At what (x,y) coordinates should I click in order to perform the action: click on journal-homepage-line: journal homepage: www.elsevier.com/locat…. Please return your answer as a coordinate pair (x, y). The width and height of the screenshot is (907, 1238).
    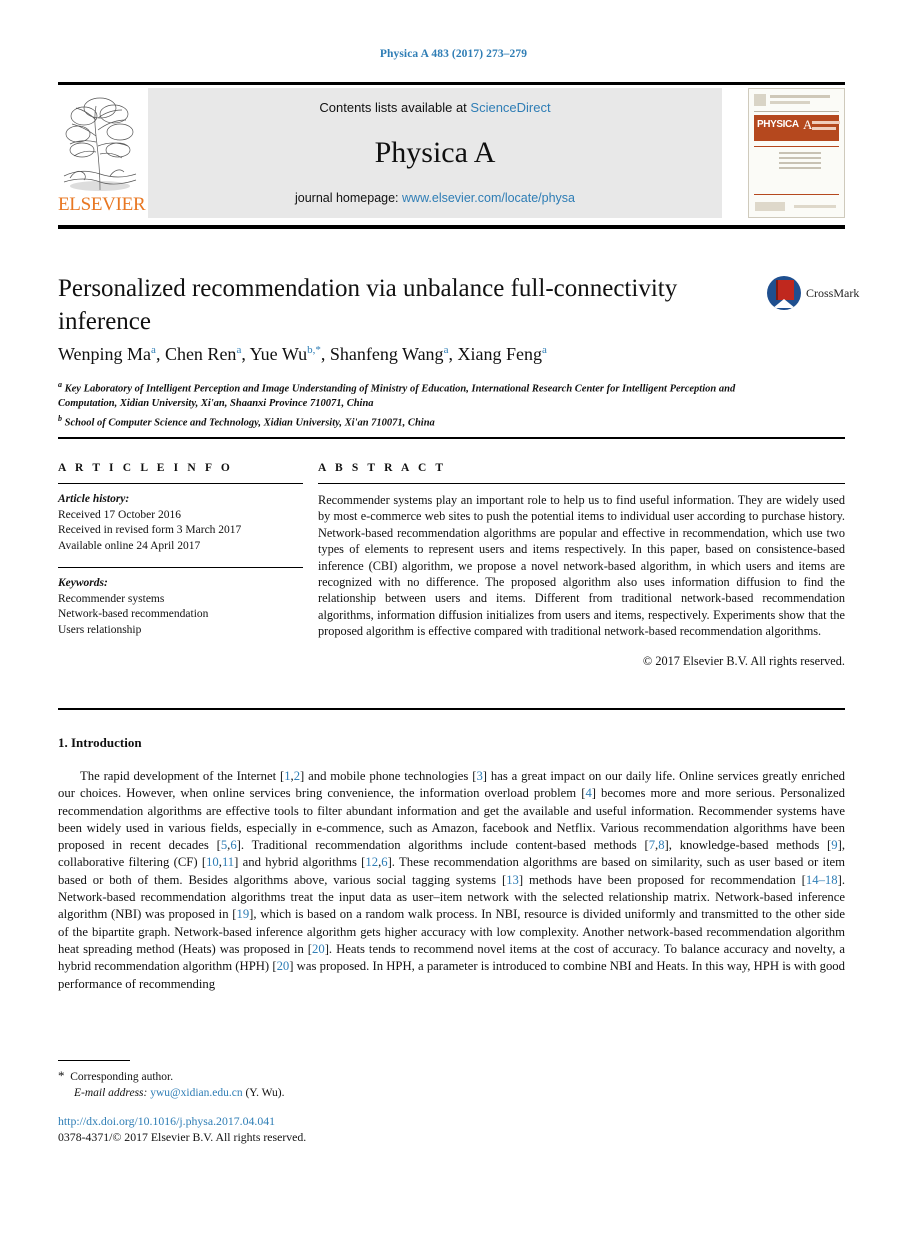
    Looking at the image, I should click on (435, 198).